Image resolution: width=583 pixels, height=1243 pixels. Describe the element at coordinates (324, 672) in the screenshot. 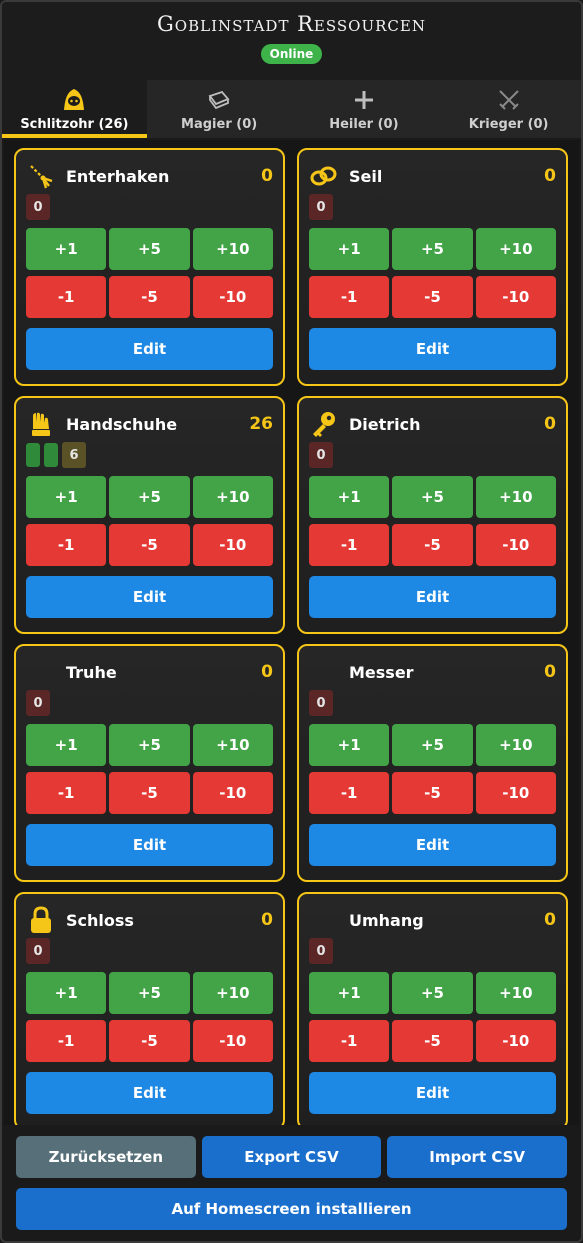

I see `empty-icon-slot` at that location.